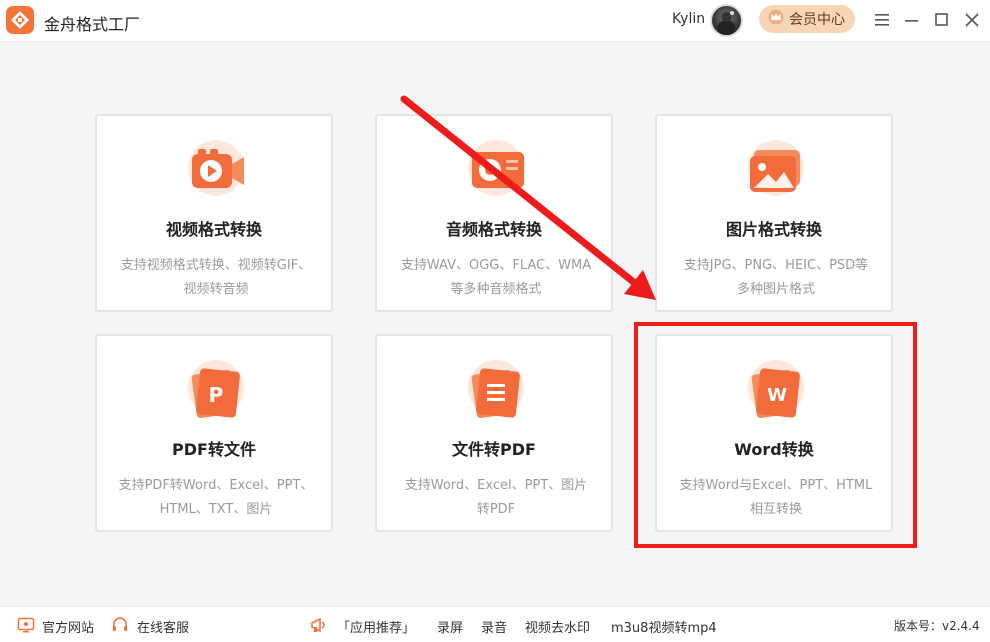 Image resolution: width=990 pixels, height=642 pixels. I want to click on card-image-convert: 图片格式转换 支持JPG、PNG、HEIC、PSD等 多种图片格式, so click(774, 213).